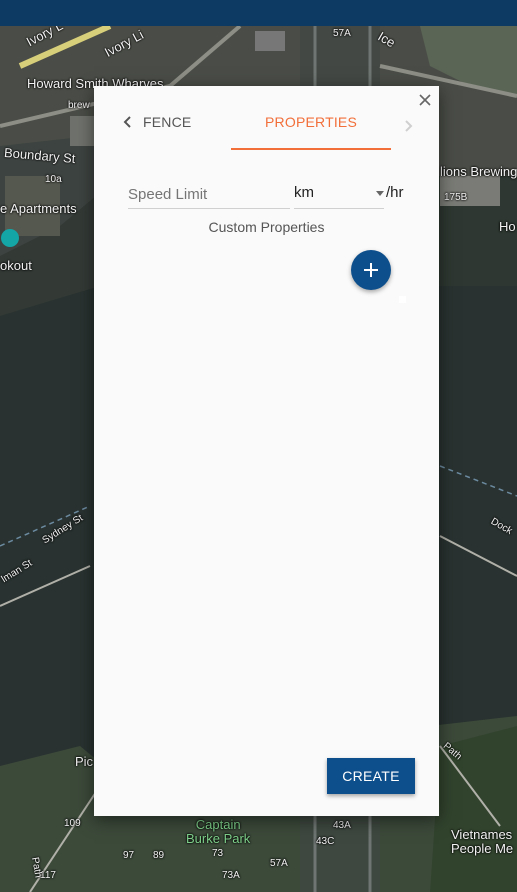  Describe the element at coordinates (311, 122) in the screenshot. I see `tab-properties-label: PROPERTIES` at that location.